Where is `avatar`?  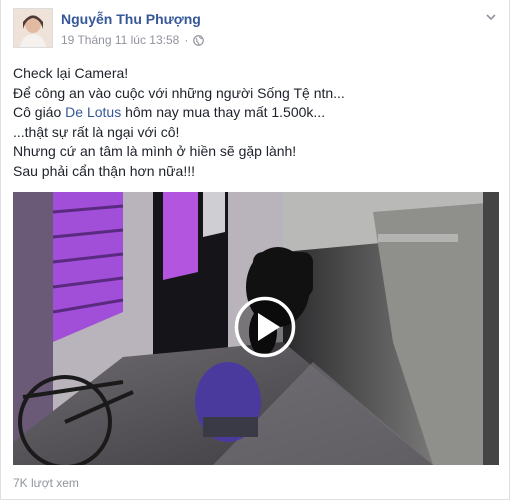 avatar is located at coordinates (33, 28).